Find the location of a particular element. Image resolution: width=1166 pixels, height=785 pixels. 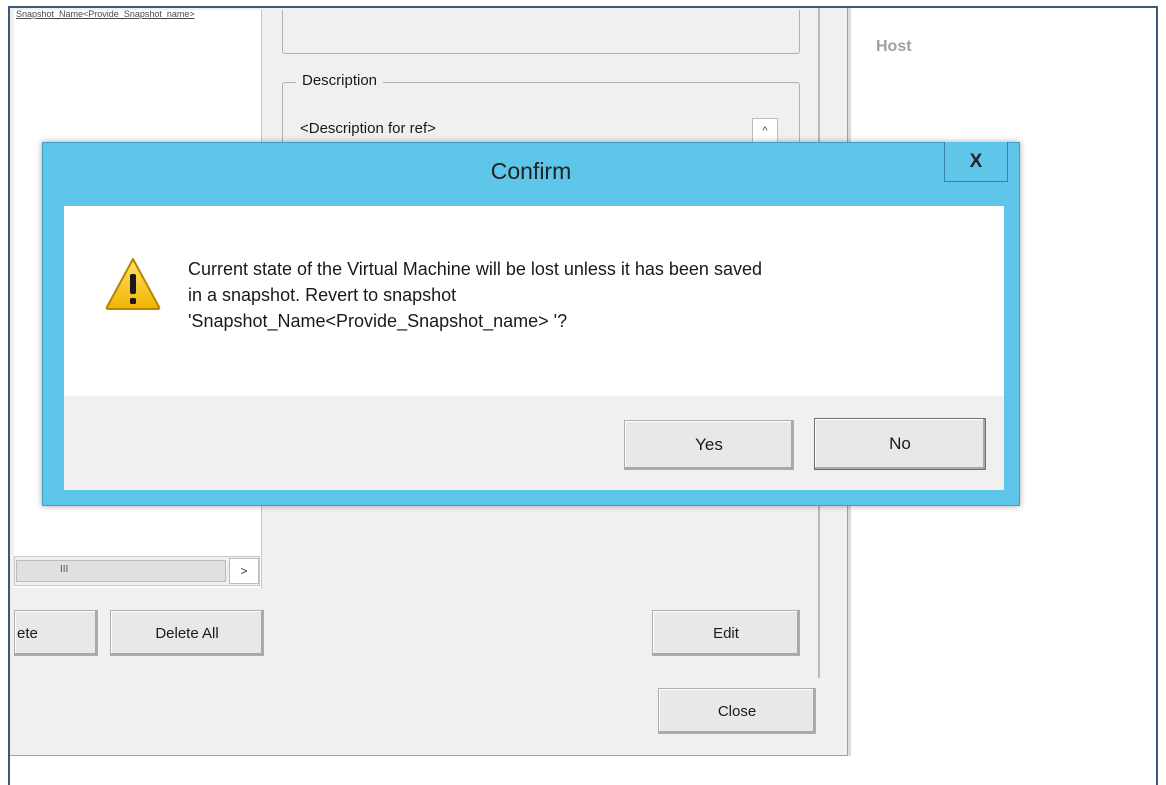

no-button: No is located at coordinates (900, 444).